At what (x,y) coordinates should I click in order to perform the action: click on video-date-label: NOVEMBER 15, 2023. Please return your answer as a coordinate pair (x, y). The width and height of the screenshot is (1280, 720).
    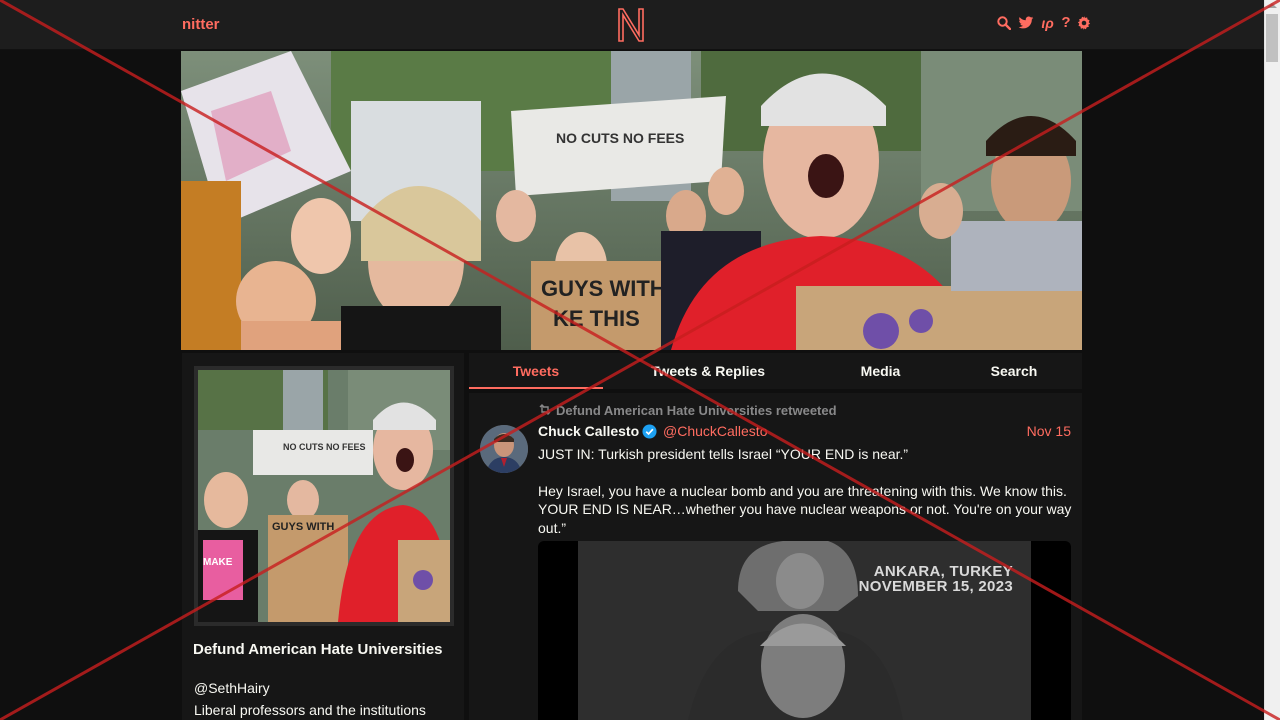
    Looking at the image, I should click on (935, 586).